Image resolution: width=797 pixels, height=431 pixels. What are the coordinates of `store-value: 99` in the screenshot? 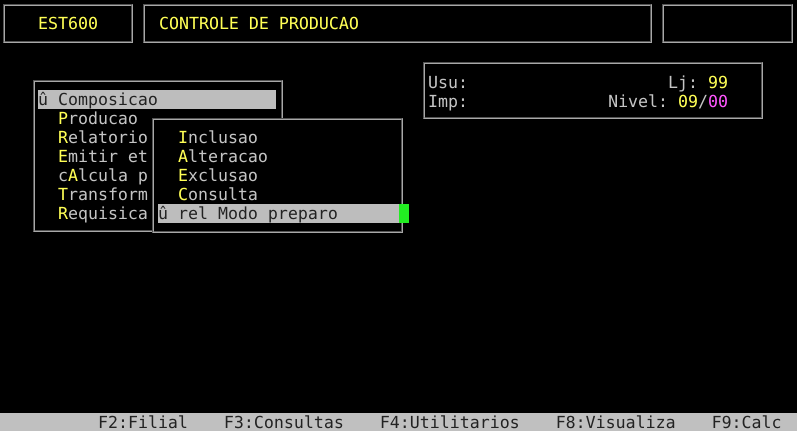 It's located at (718, 82).